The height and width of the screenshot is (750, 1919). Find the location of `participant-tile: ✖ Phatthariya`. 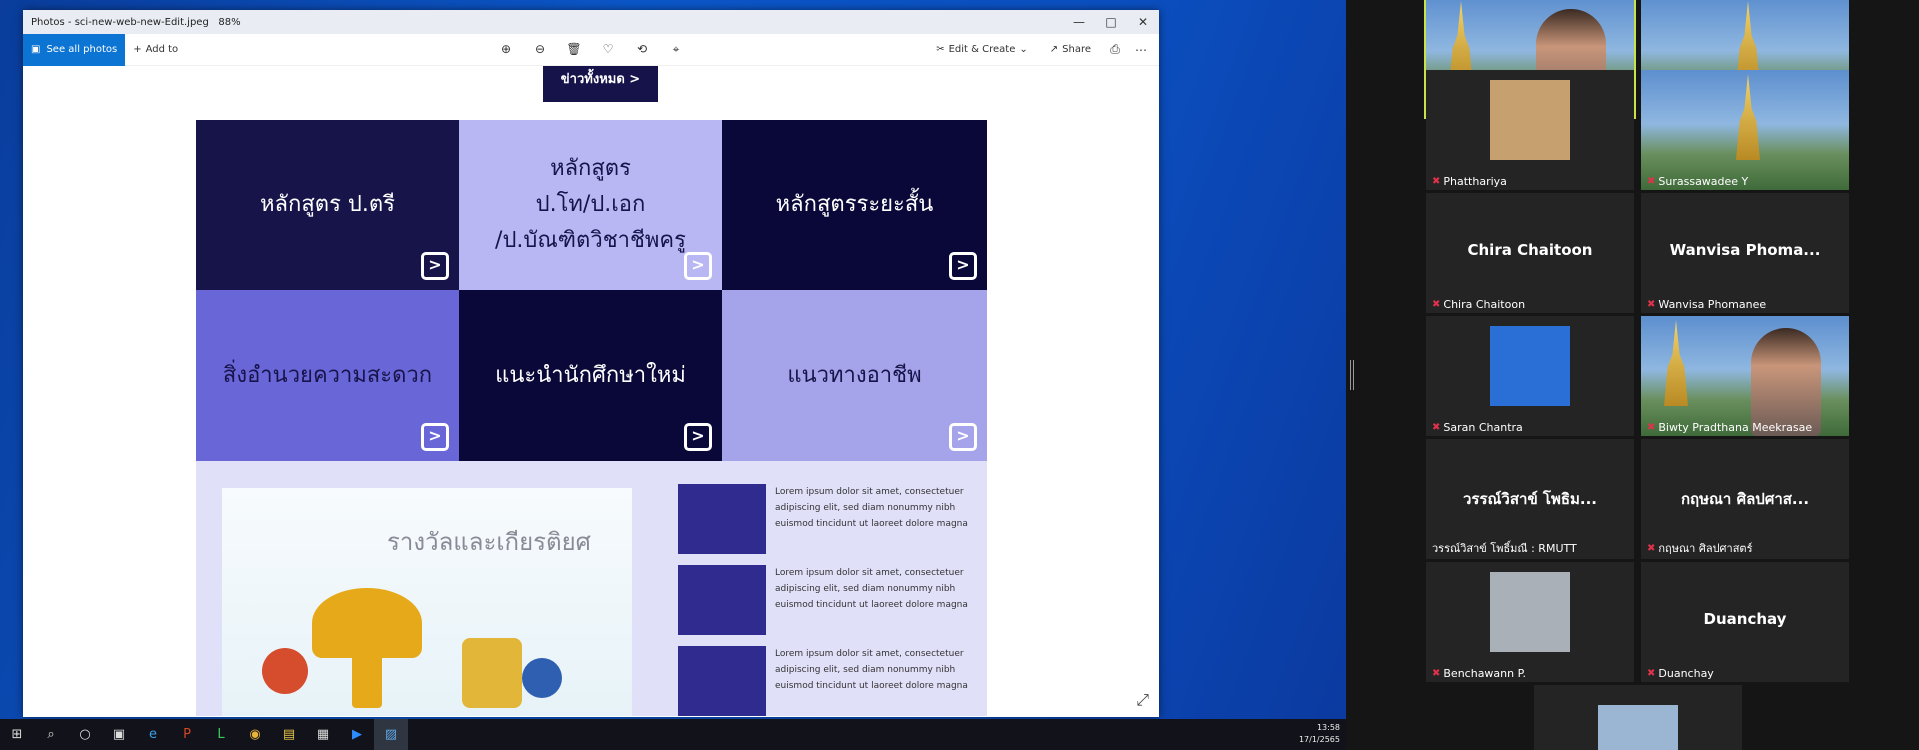

participant-tile: ✖ Phatthariya is located at coordinates (1530, 130).